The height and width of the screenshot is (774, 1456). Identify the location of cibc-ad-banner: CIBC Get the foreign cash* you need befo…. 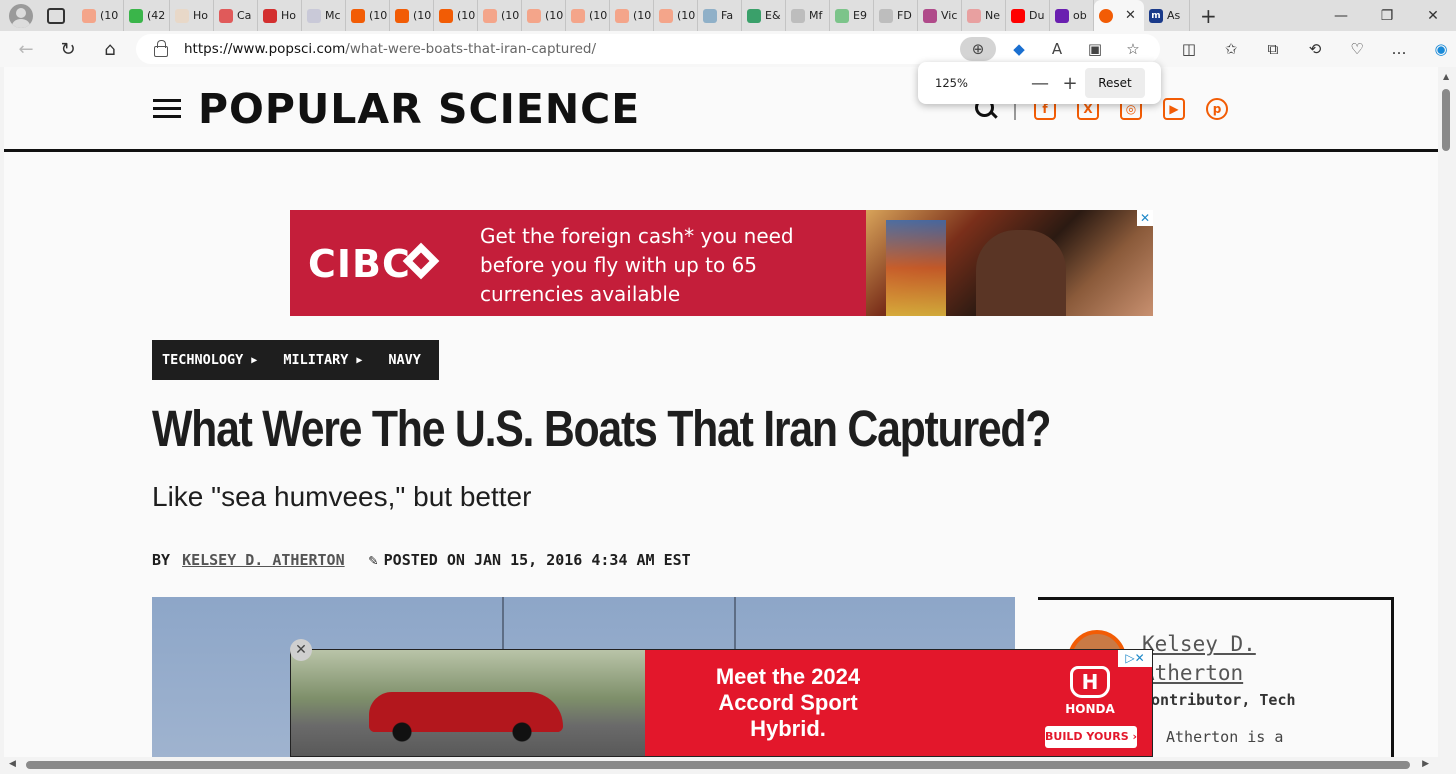
(721, 263).